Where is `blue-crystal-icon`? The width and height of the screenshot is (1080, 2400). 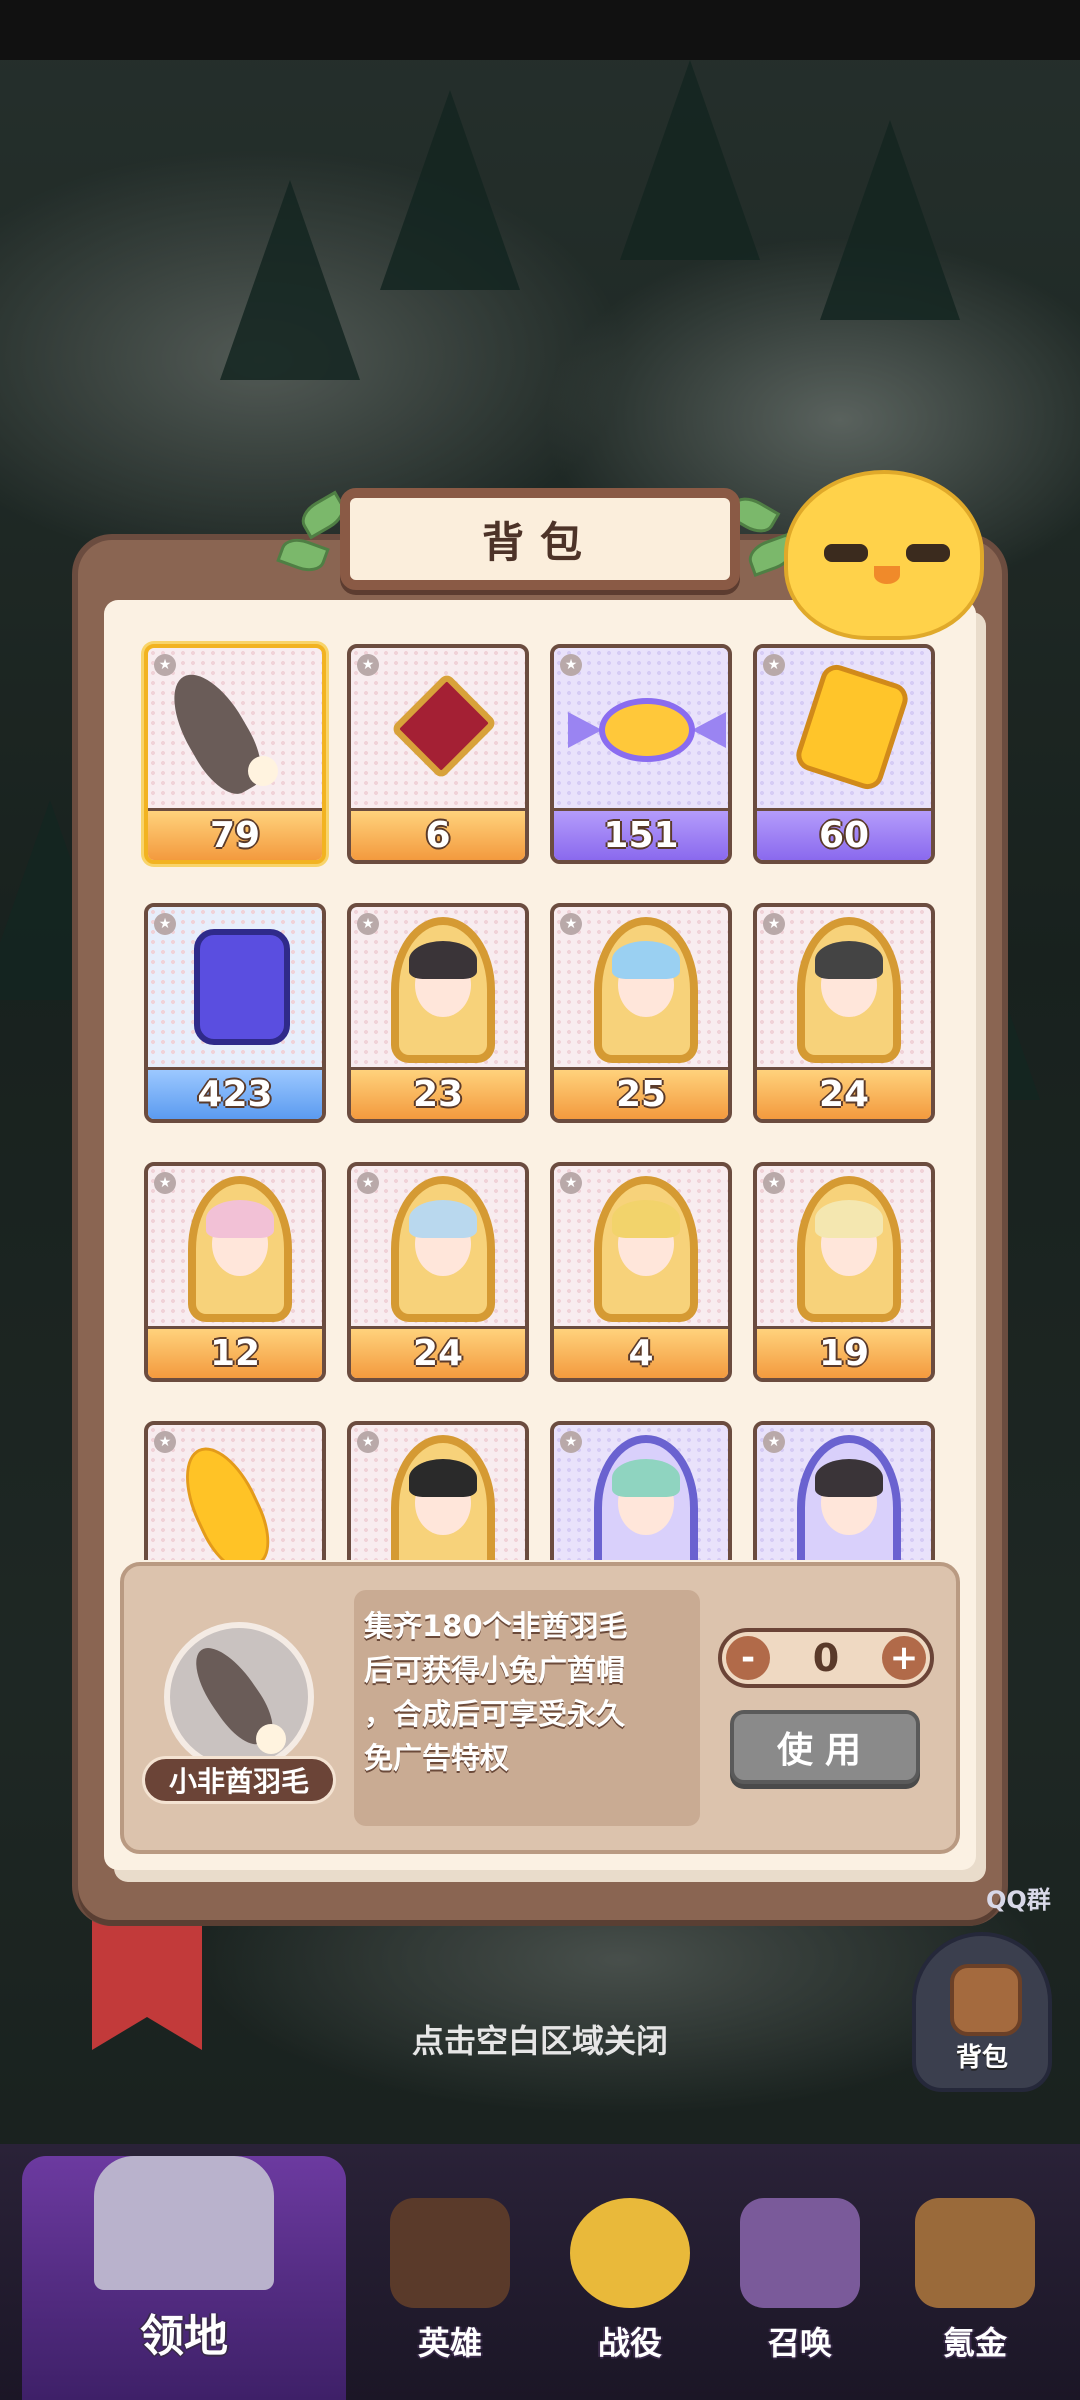 blue-crystal-icon is located at coordinates (242, 987).